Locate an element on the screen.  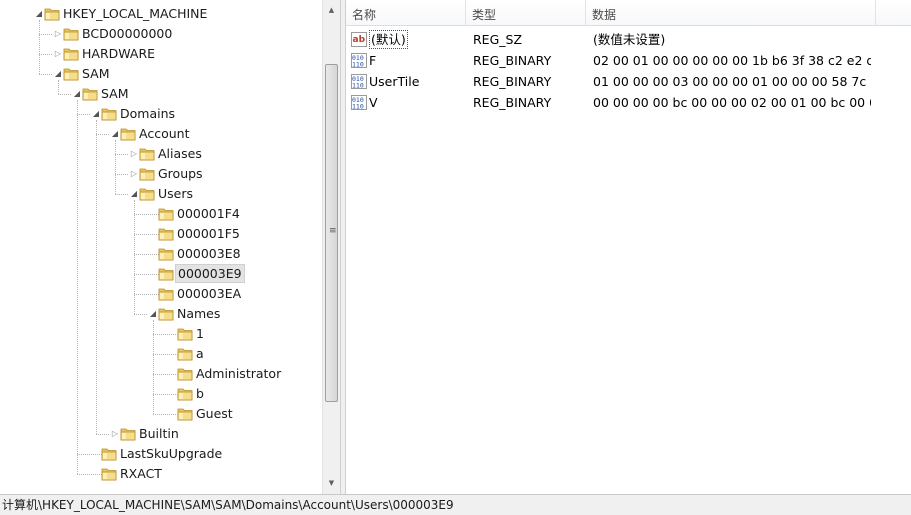
column-header-name: 名称 is located at coordinates (406, 13).